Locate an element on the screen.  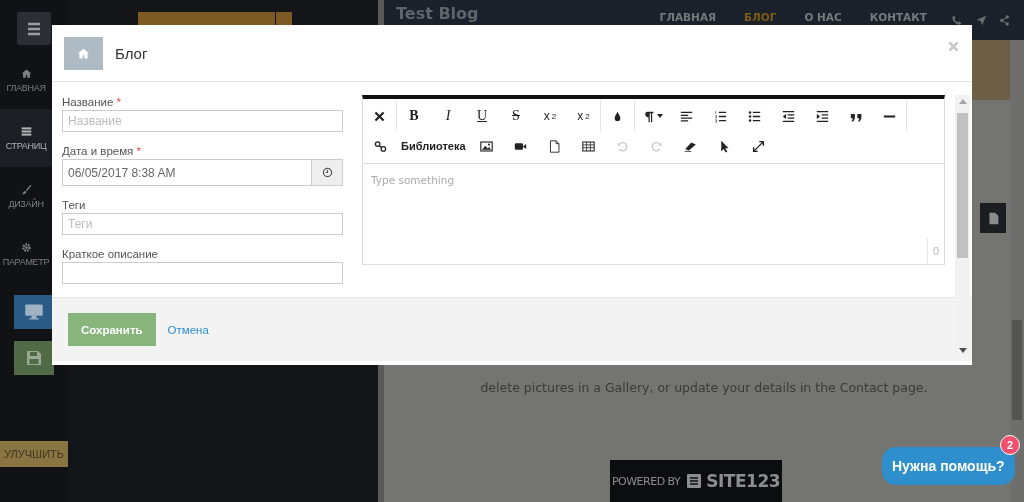
logo-square-icon is located at coordinates (694, 481).